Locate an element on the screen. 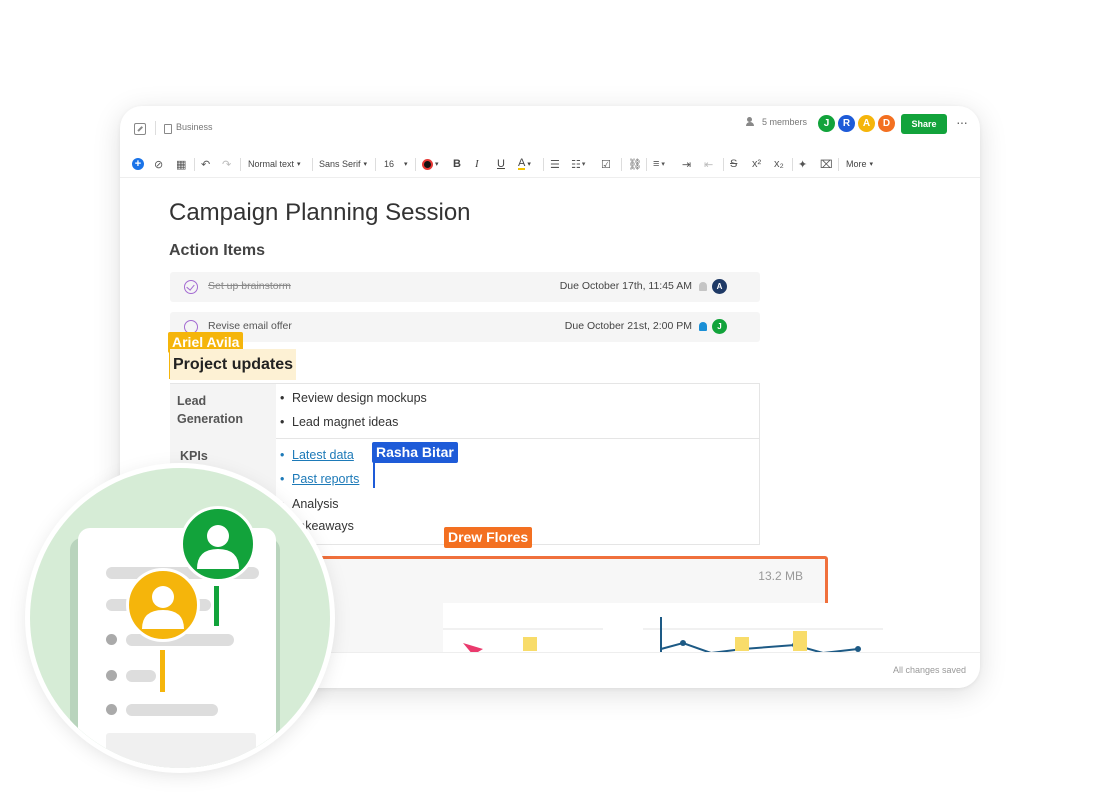 This screenshot has height=800, width=1120. table-row-label-line: Generation is located at coordinates (210, 419).